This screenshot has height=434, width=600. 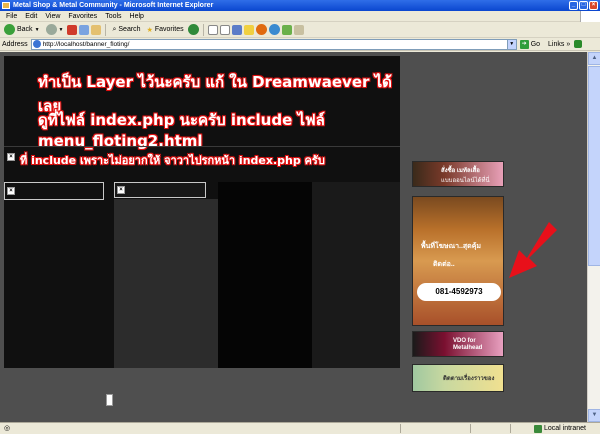 What do you see at coordinates (212, 29) in the screenshot?
I see `mail-icon` at bounding box center [212, 29].